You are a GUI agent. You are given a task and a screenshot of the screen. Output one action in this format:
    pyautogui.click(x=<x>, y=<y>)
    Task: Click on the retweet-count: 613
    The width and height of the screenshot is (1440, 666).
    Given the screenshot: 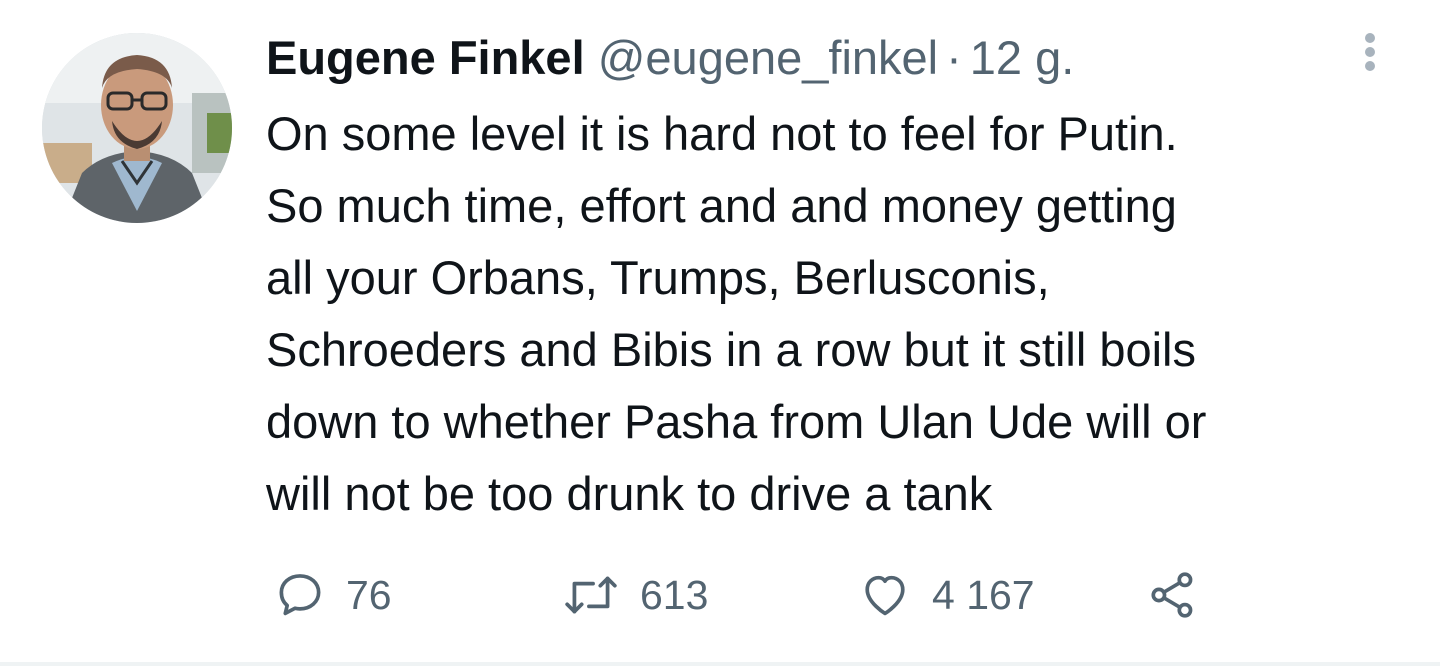 What is the action you would take?
    pyautogui.click(x=674, y=594)
    